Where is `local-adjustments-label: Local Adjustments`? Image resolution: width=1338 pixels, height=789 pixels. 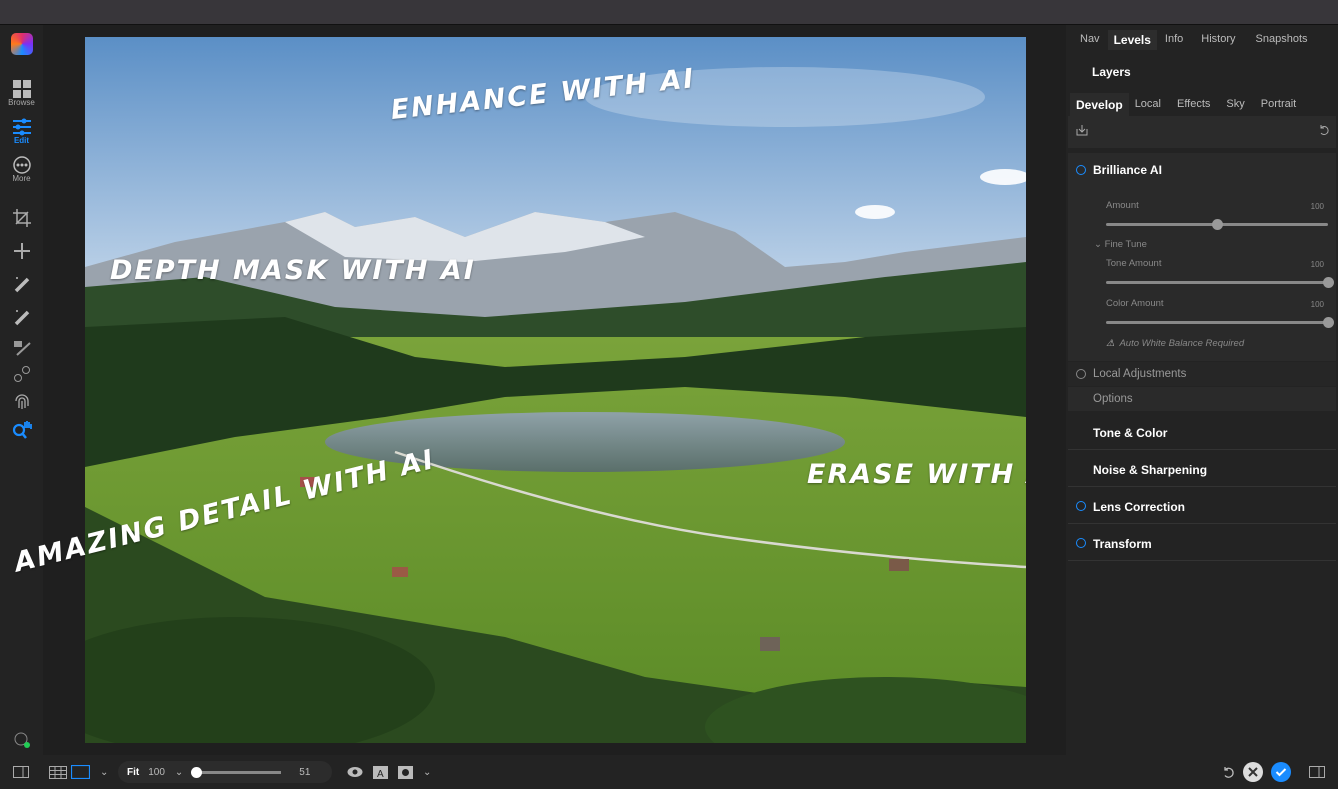 local-adjustments-label: Local Adjustments is located at coordinates (1140, 374).